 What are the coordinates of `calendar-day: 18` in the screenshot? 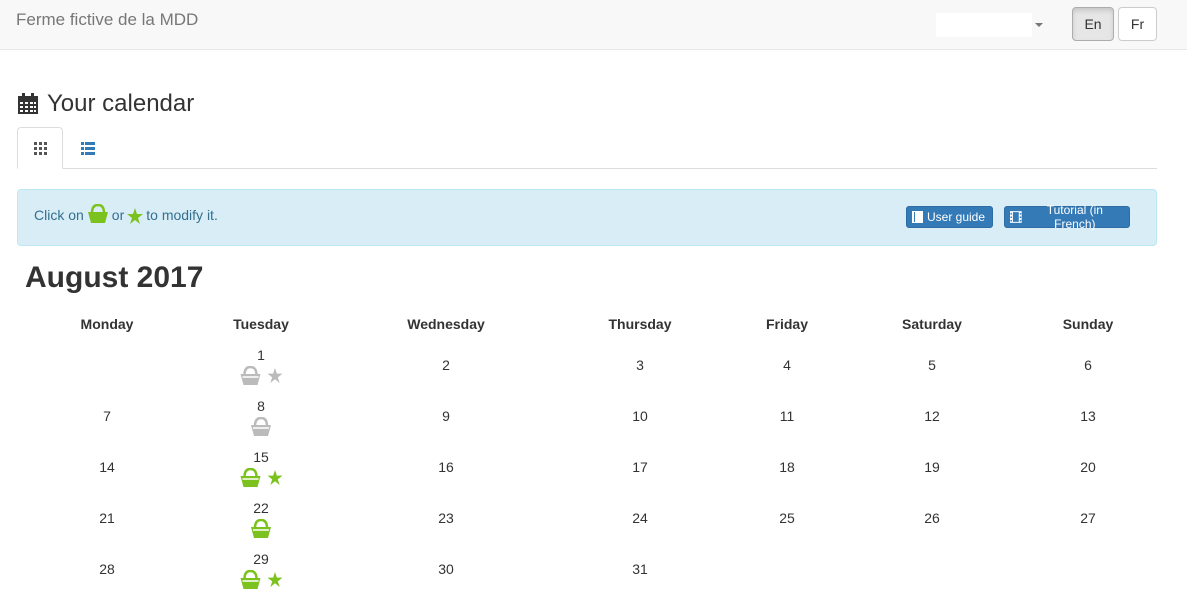 It's located at (787, 467).